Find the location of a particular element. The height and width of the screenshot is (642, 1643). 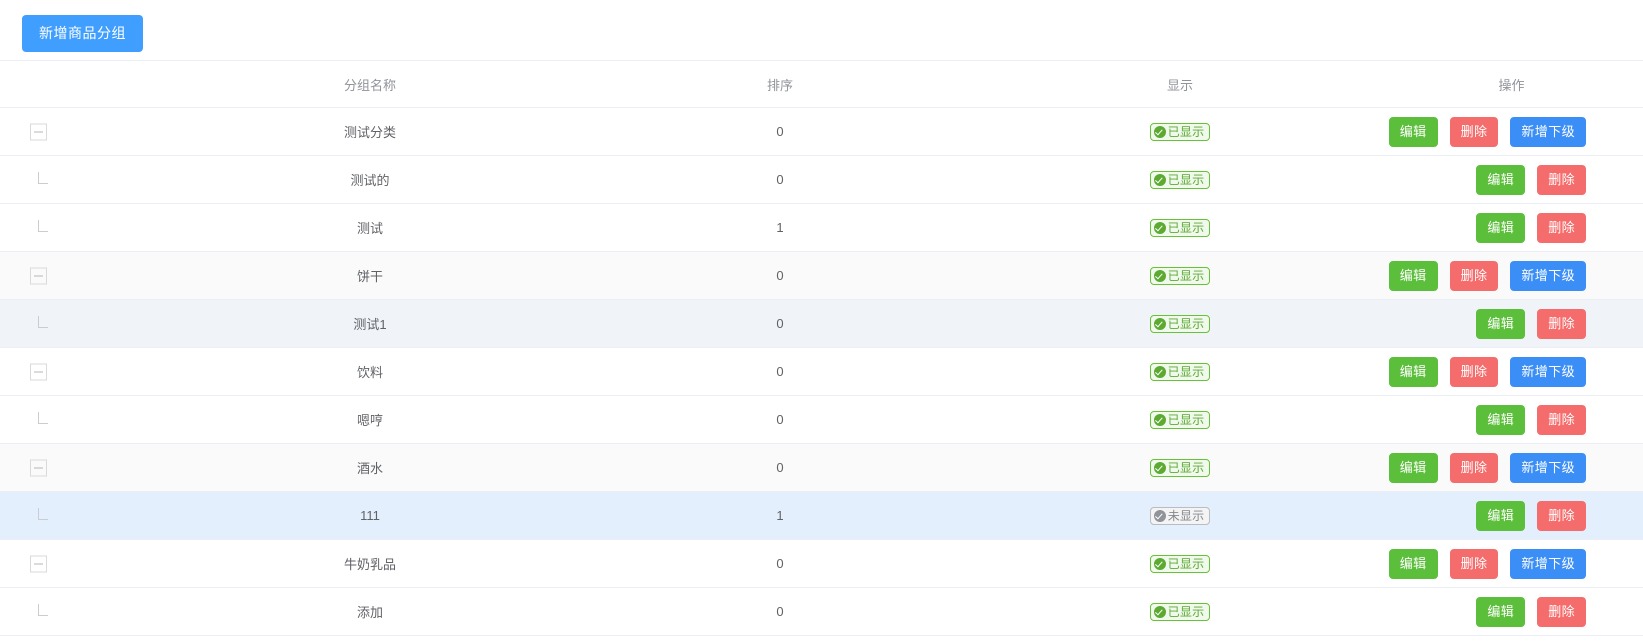

table-row: 饮料 0 已显示 编辑 删除 新增下级 is located at coordinates (821, 371).